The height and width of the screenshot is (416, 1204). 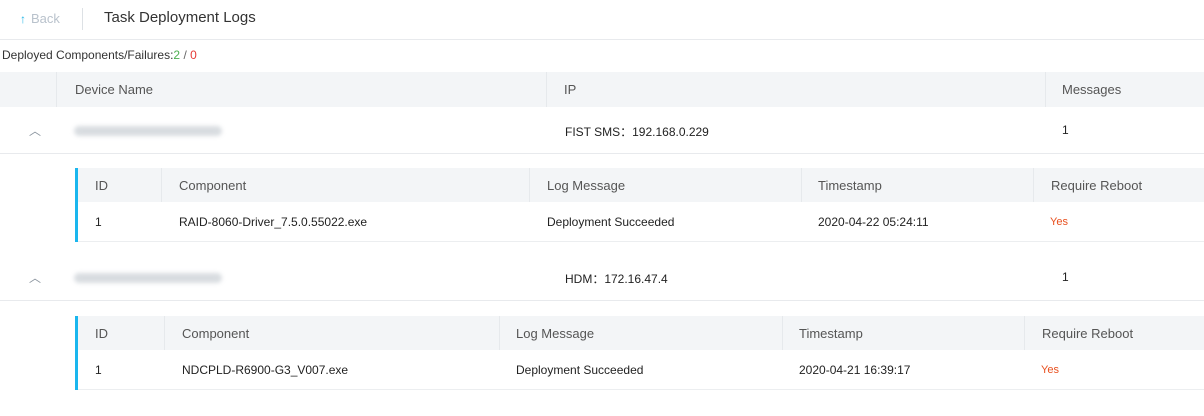 What do you see at coordinates (873, 222) in the screenshot?
I see `log-timestamp: 2020-04-22 05:24:11` at bounding box center [873, 222].